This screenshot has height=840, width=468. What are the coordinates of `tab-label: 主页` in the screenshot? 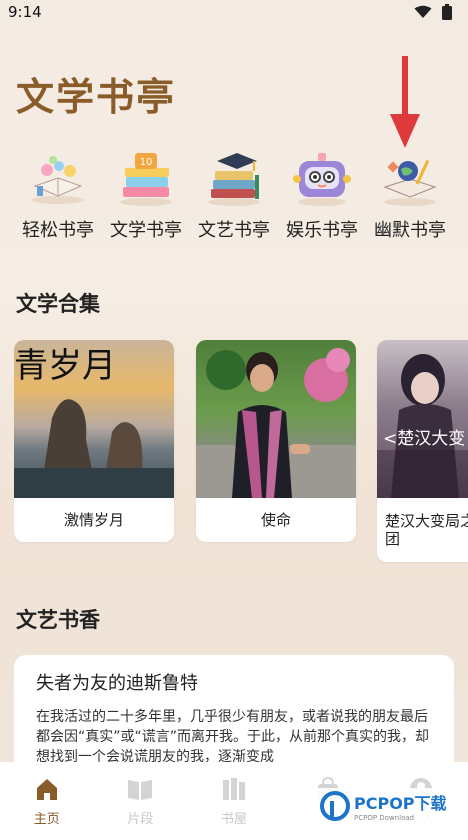 It's located at (46, 819).